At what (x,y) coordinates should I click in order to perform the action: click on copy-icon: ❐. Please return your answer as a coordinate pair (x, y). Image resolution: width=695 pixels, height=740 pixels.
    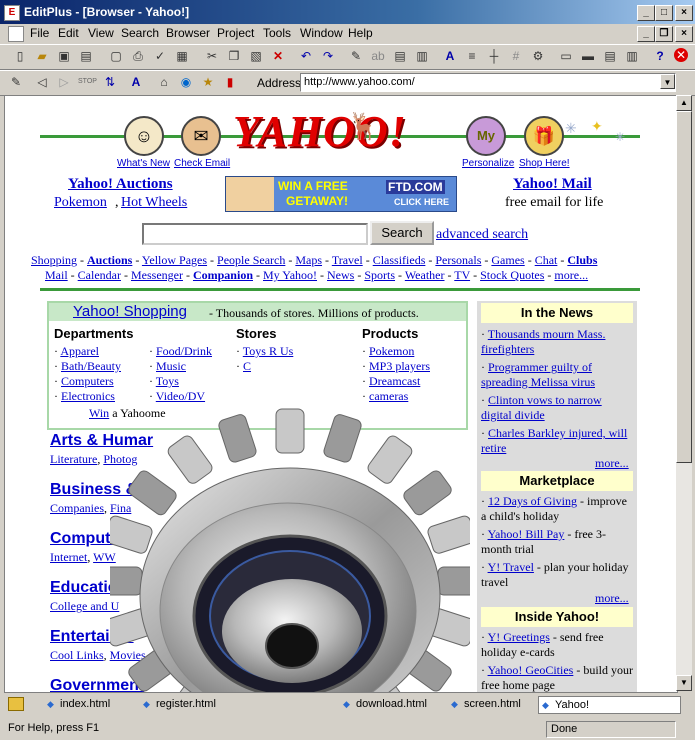
    Looking at the image, I should click on (234, 56).